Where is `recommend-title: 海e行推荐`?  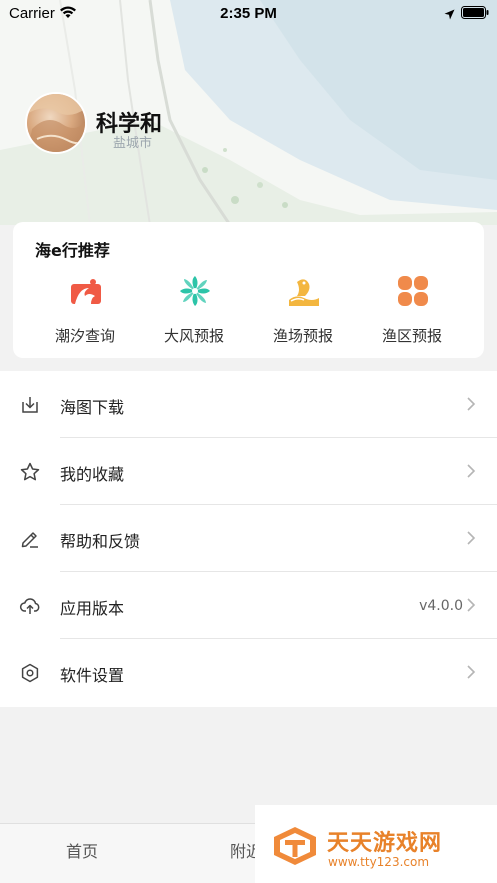
recommend-title: 海e行推荐 is located at coordinates (72, 250).